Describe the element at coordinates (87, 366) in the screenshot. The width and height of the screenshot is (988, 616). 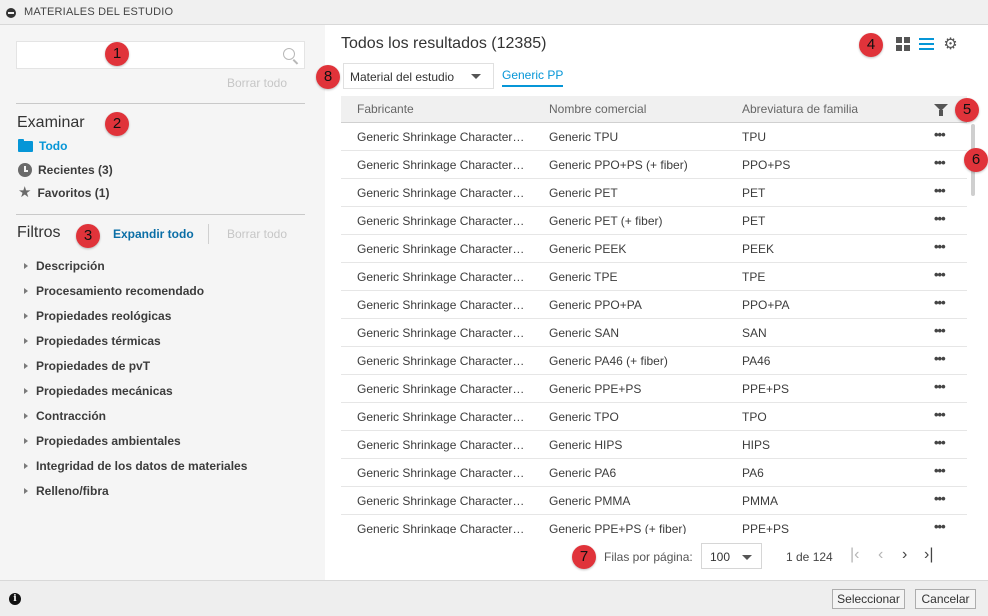
I see `filter-pvt: Propiedades de pvT` at that location.